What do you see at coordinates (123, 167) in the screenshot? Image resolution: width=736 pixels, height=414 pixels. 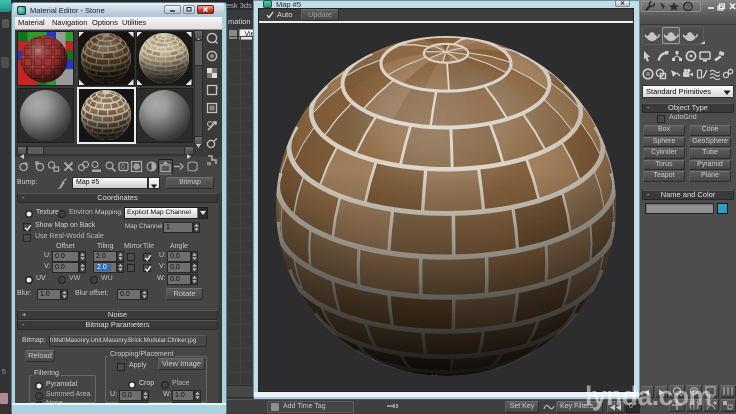 I see `svg-text: 0` at bounding box center [123, 167].